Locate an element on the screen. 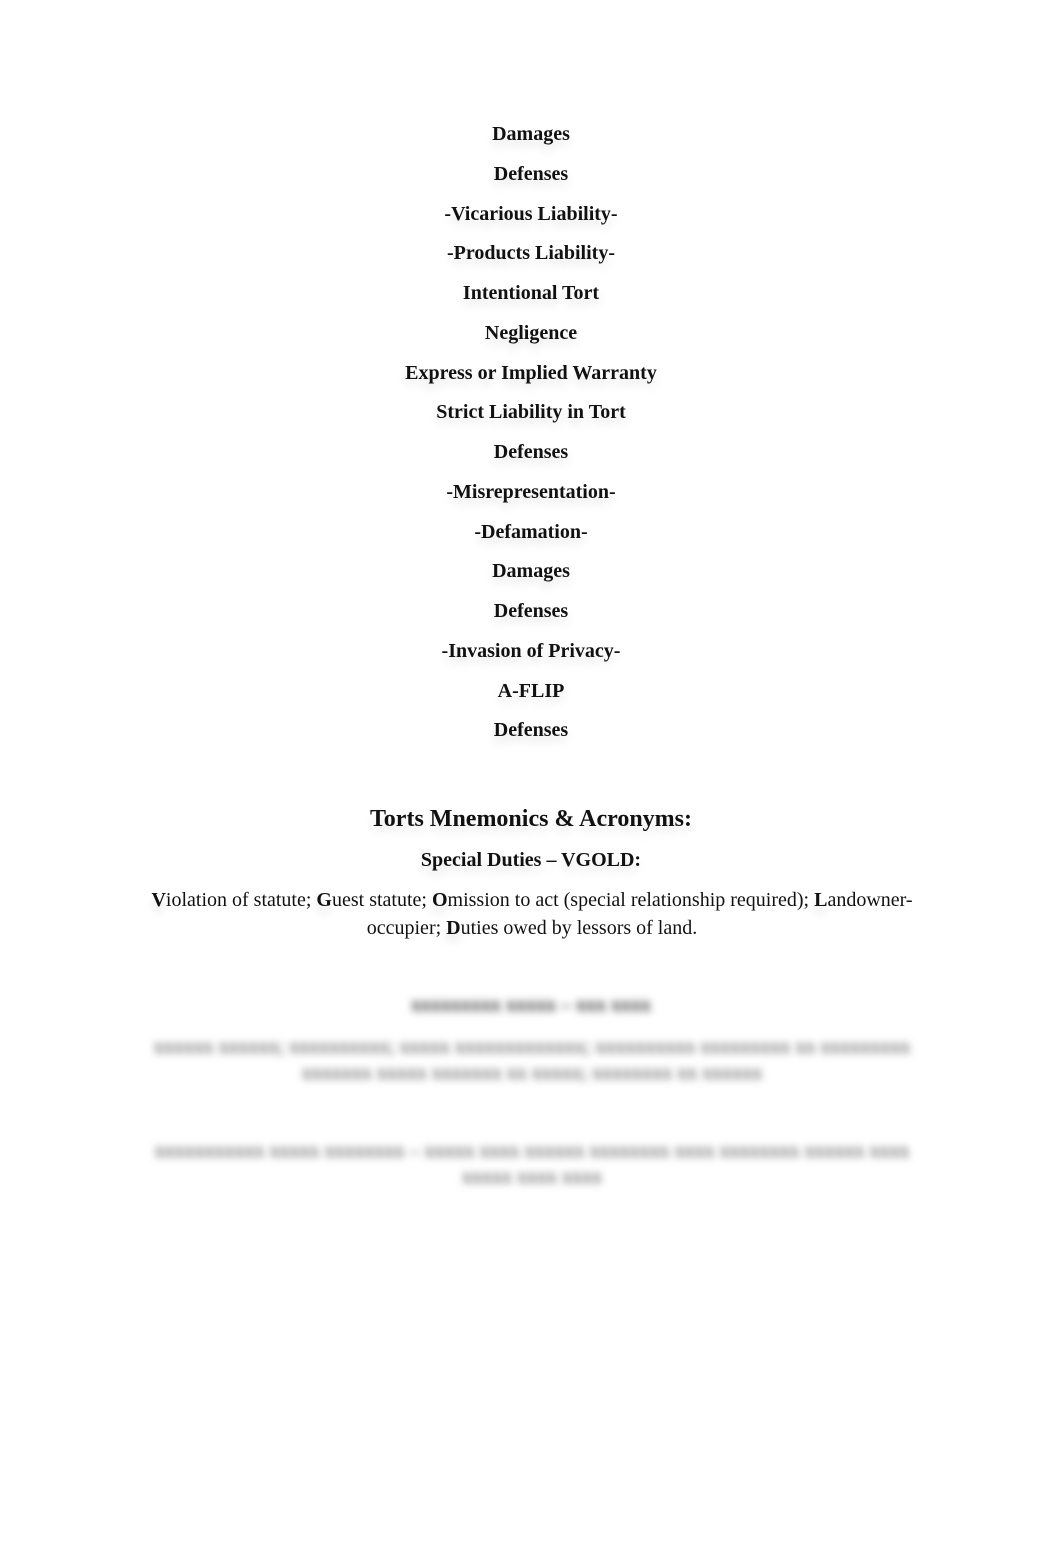  mnemonic-text: uest statute; is located at coordinates (381, 900).